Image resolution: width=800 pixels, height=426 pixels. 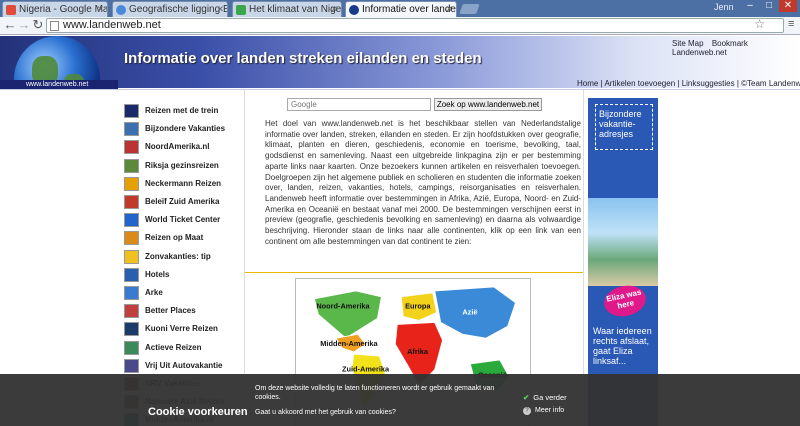 What do you see at coordinates (724, 7) in the screenshot?
I see `profile-name: Jenn` at bounding box center [724, 7].